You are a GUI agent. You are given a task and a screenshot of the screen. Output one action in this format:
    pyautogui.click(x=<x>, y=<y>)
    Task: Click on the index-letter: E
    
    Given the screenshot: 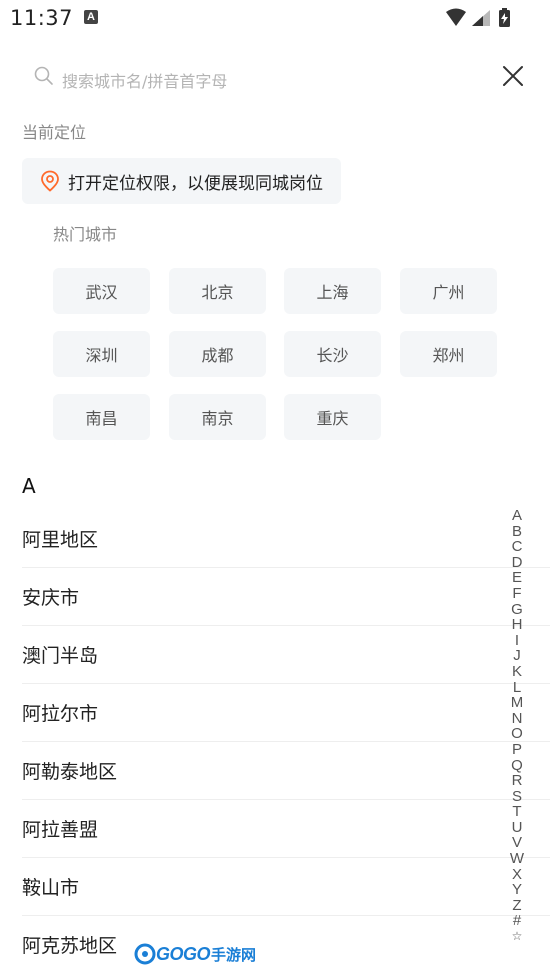 What is the action you would take?
    pyautogui.click(x=517, y=578)
    